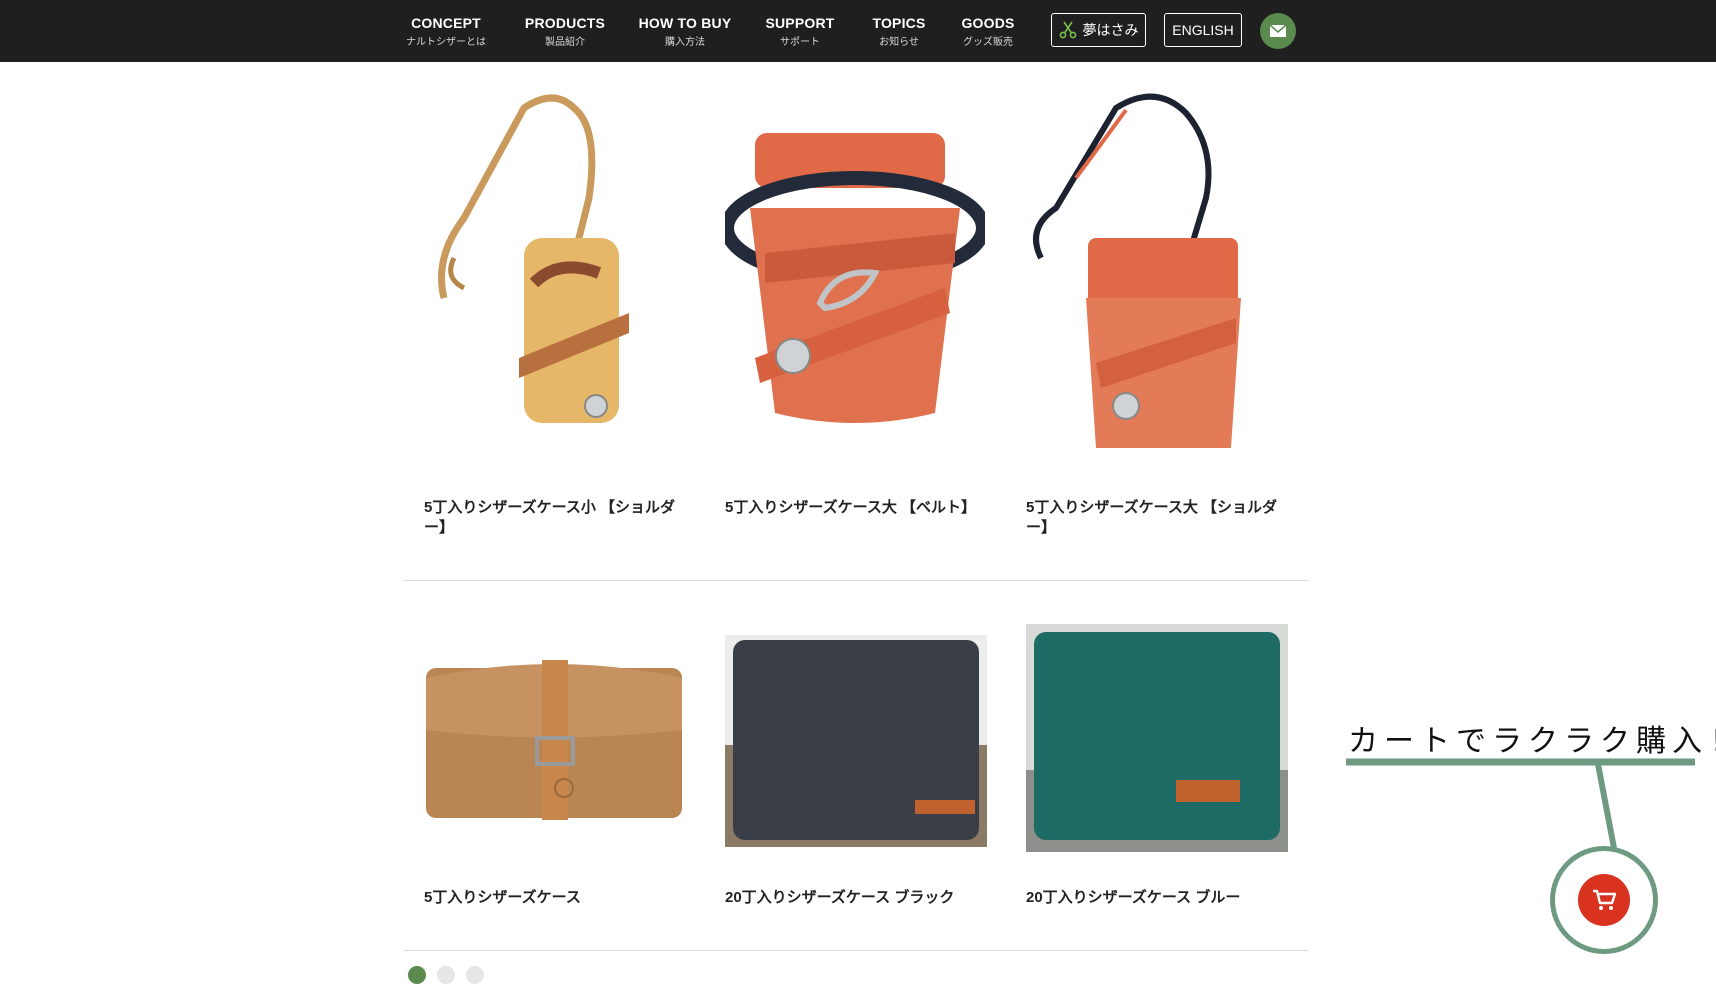 The height and width of the screenshot is (984, 1716). What do you see at coordinates (800, 31) in the screenshot?
I see `nav-support: SUPPORT サポート` at bounding box center [800, 31].